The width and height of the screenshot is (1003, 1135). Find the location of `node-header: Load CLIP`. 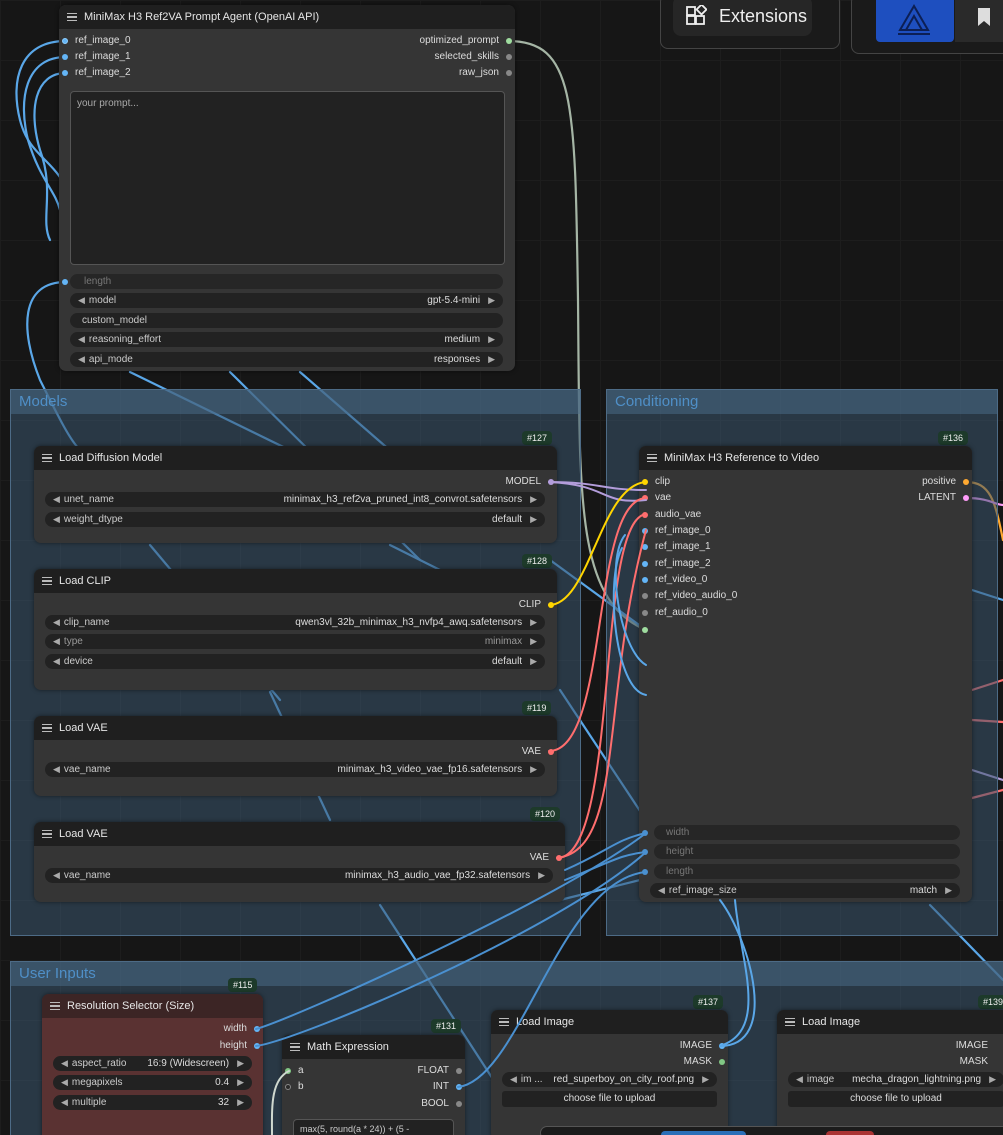

node-header: Load CLIP is located at coordinates (295, 581).